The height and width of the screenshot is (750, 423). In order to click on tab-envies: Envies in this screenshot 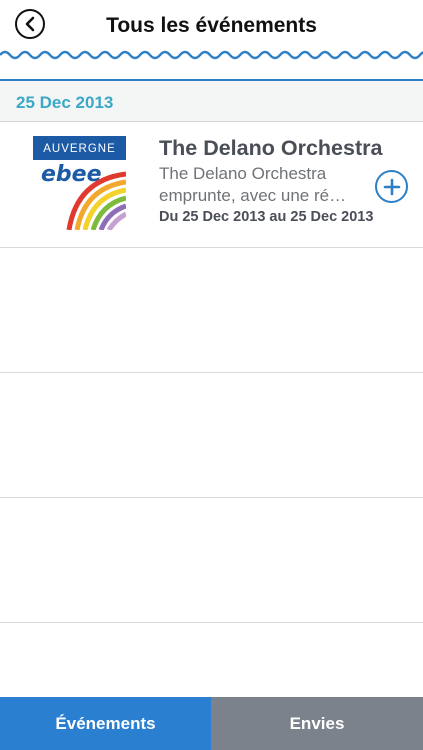, I will do `click(317, 723)`.